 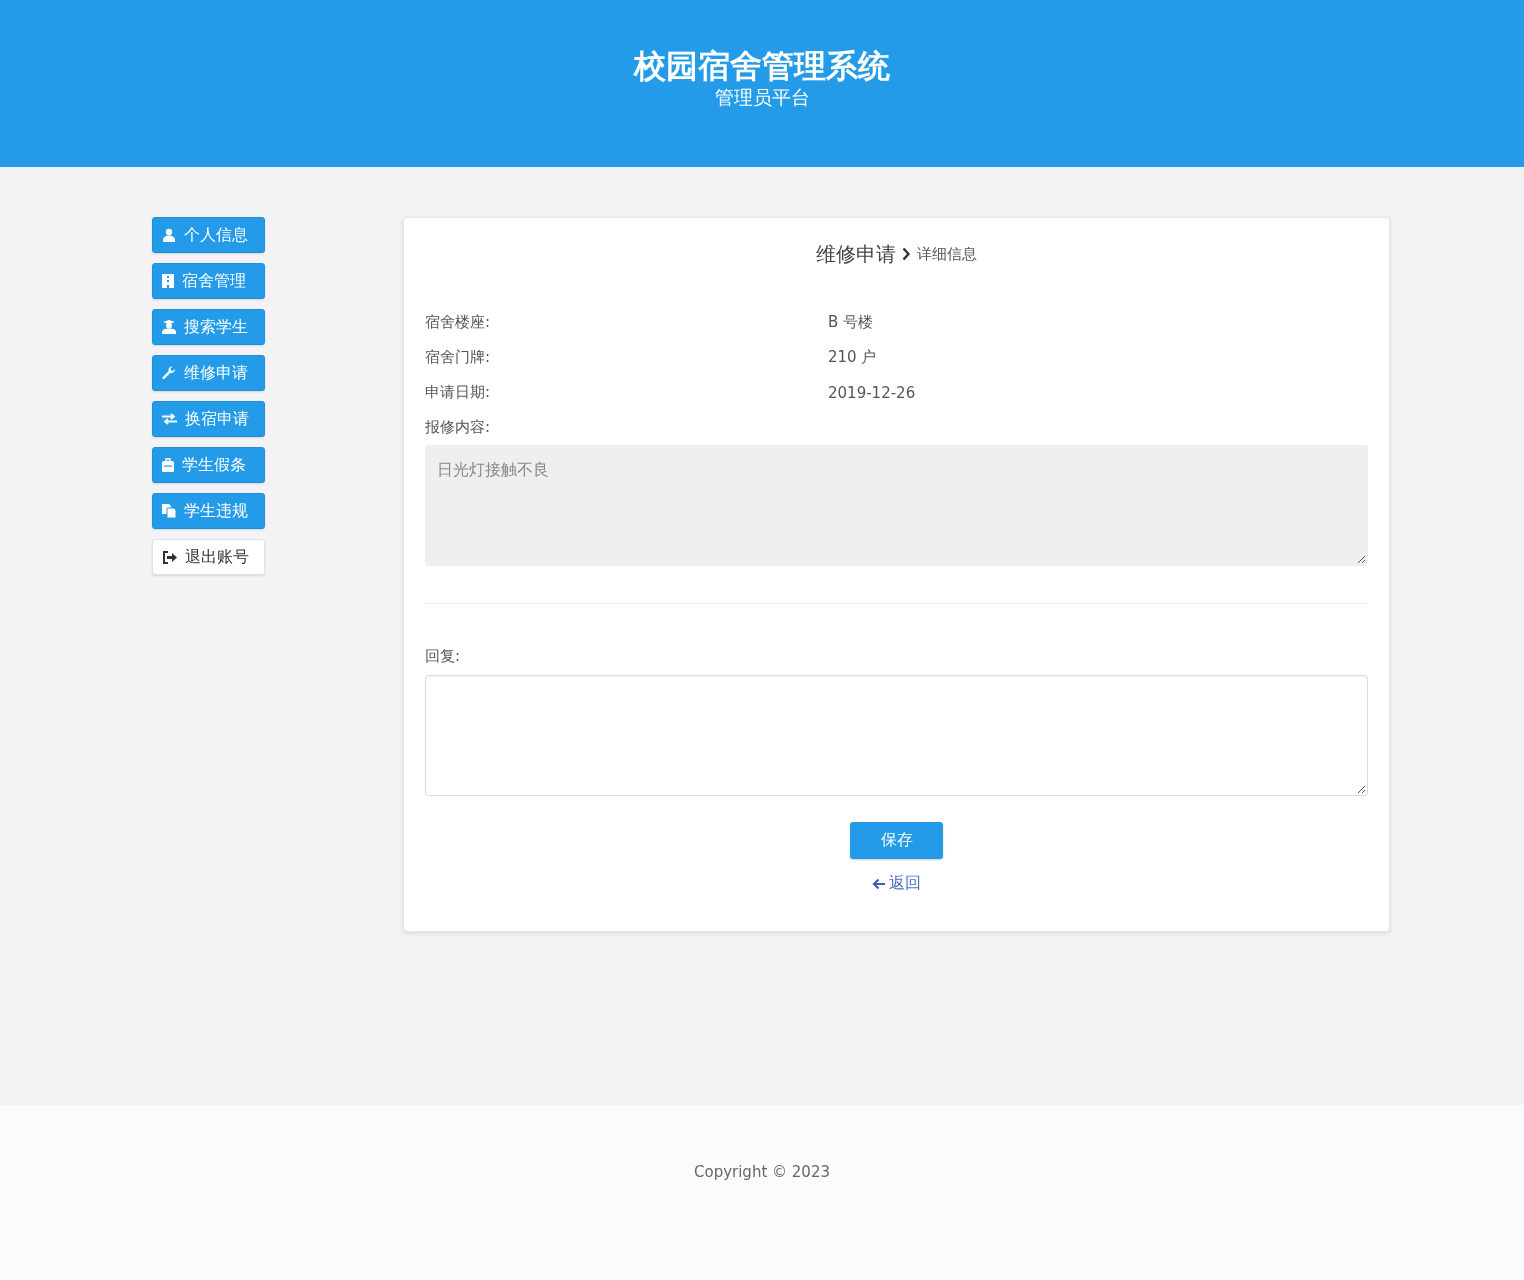 I want to click on sidebar-menu-button: 换宿申请, so click(x=208, y=419).